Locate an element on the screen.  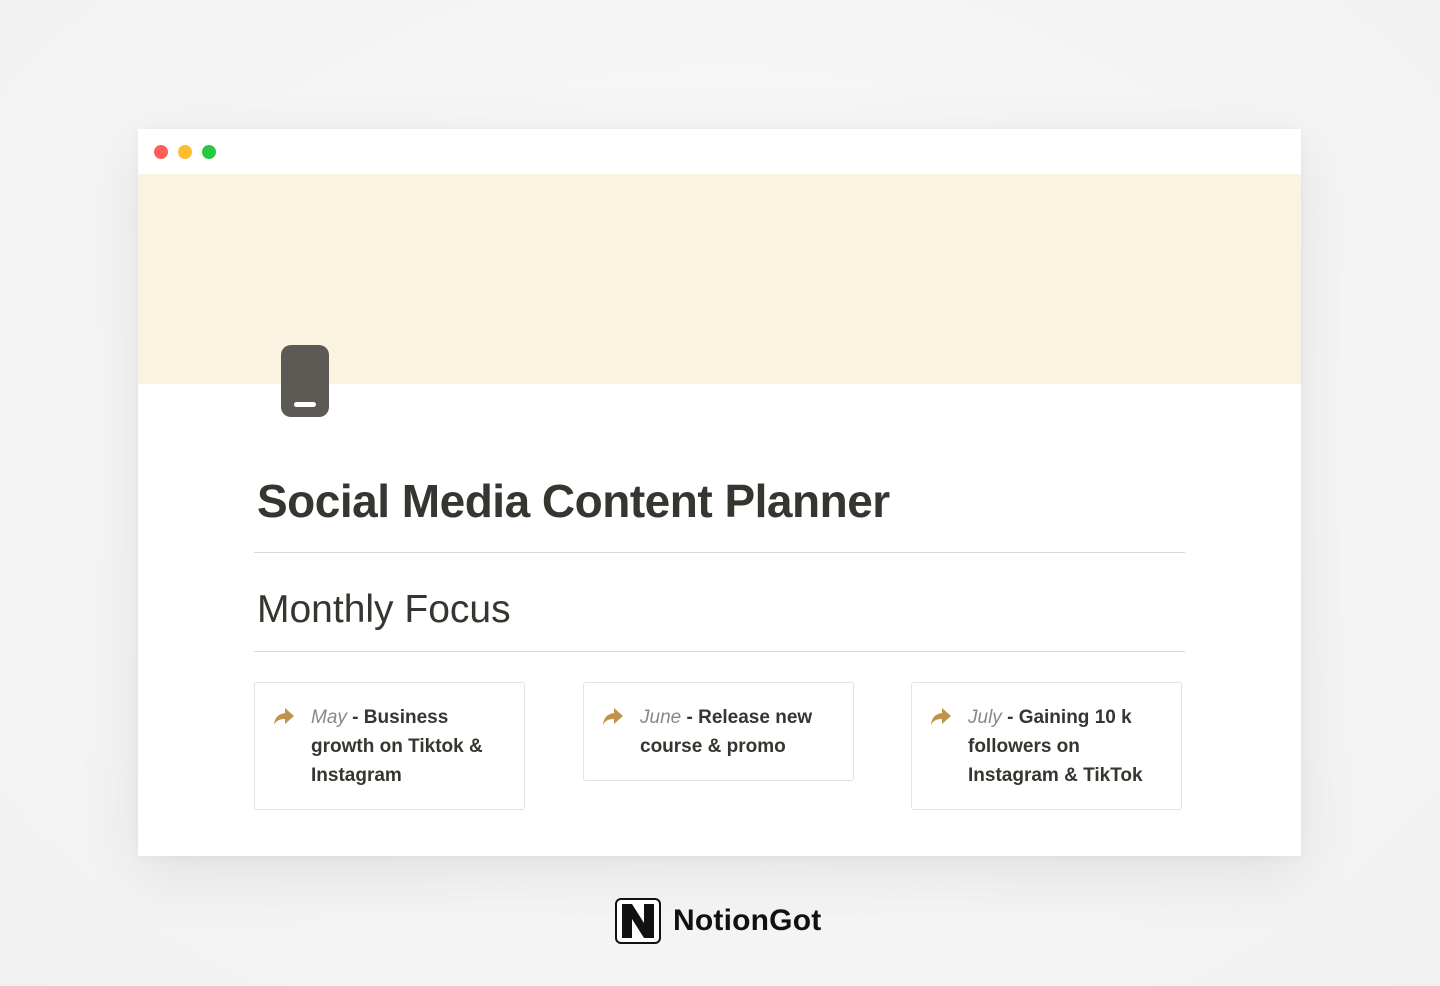
minimize-window-button is located at coordinates (185, 152).